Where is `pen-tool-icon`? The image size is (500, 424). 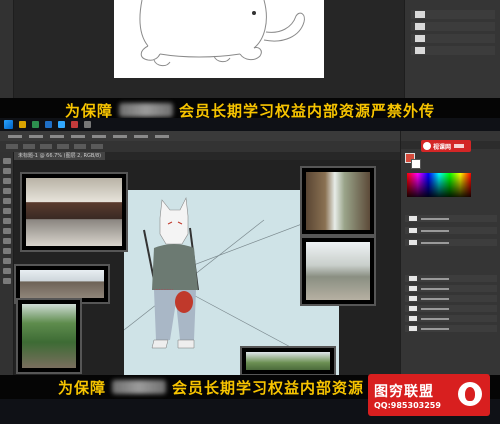
pen-tool-icon is located at coordinates (7, 261).